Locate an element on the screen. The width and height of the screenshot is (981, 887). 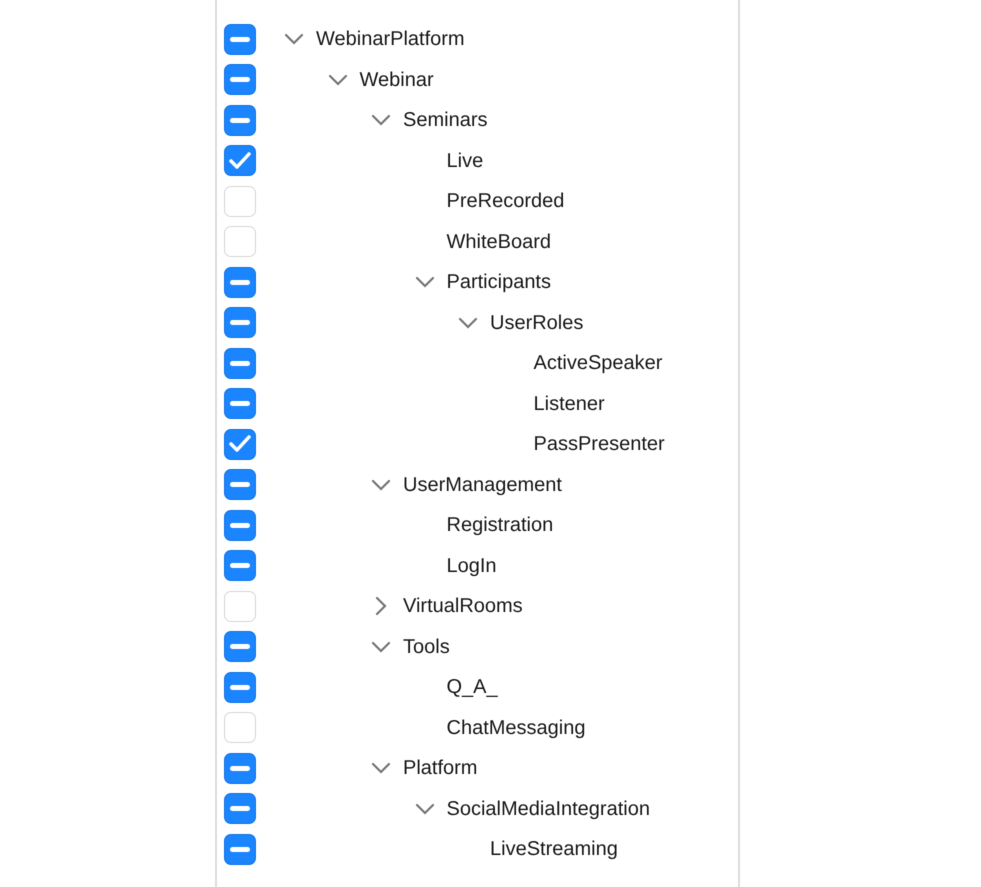
tree-item-label: WebinarPlatform is located at coordinates (390, 39).